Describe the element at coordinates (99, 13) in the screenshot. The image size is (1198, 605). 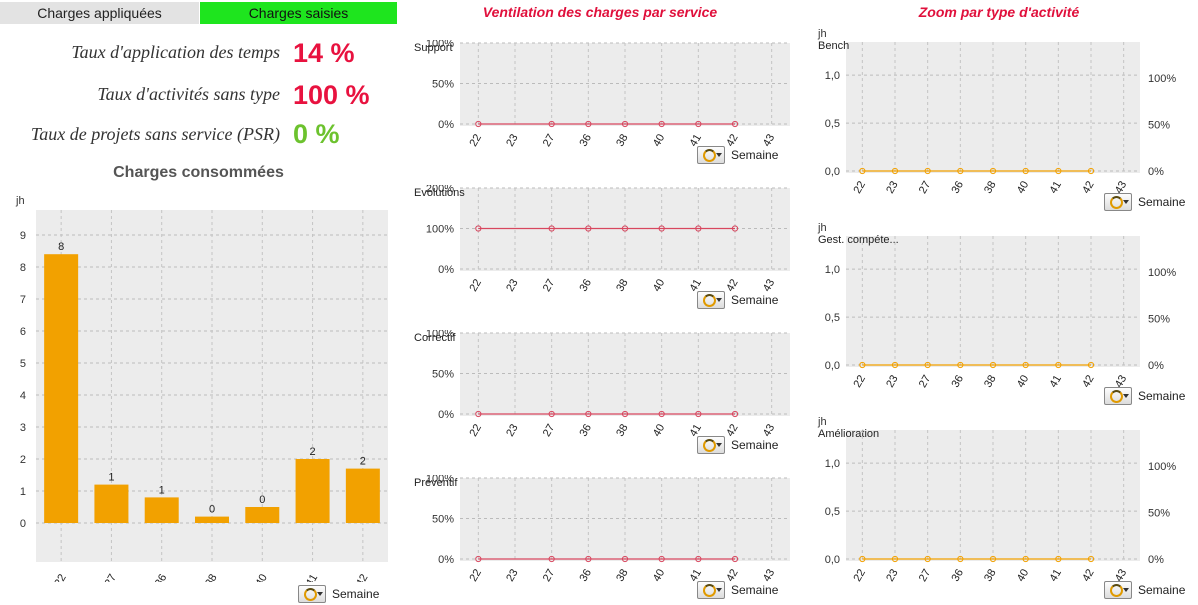
I see `tab-charges-appliquees: Charges appliquées` at that location.